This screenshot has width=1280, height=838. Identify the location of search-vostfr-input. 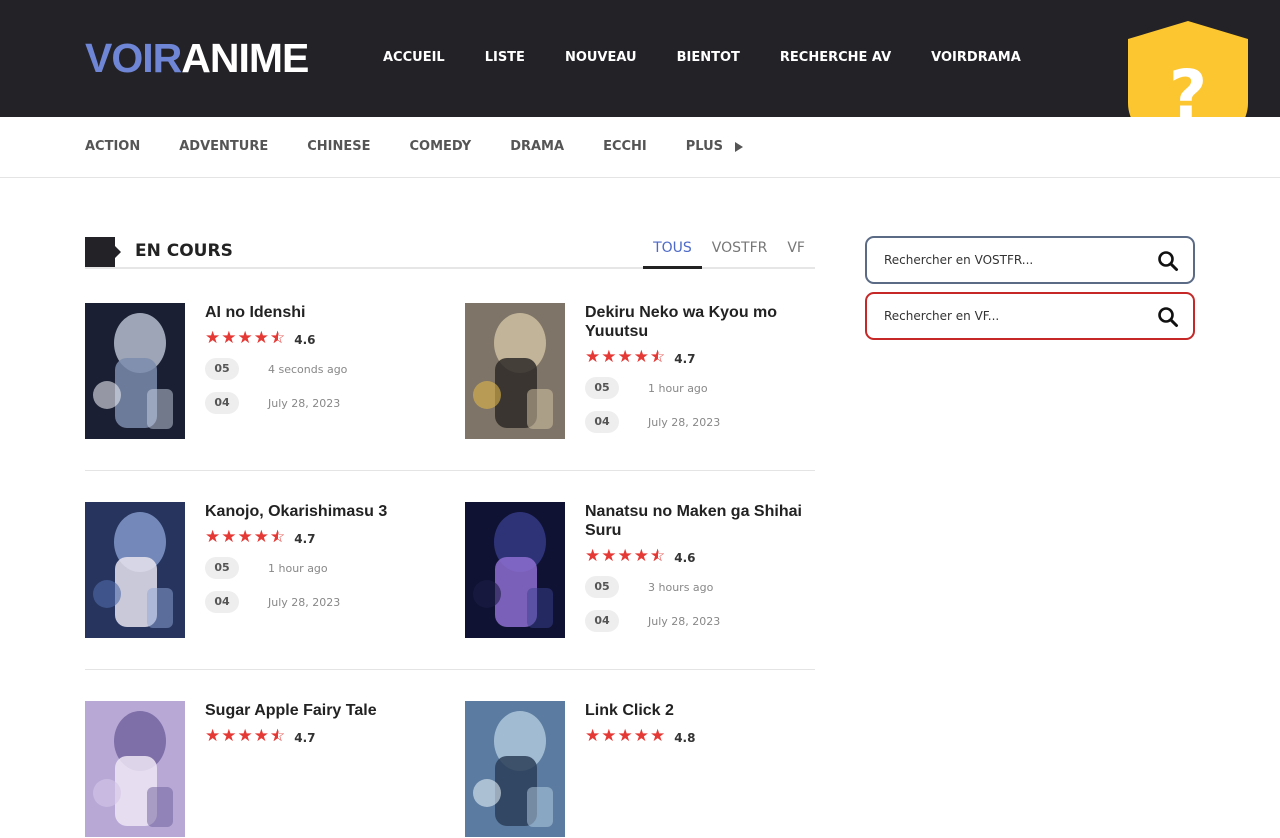
(1014, 260).